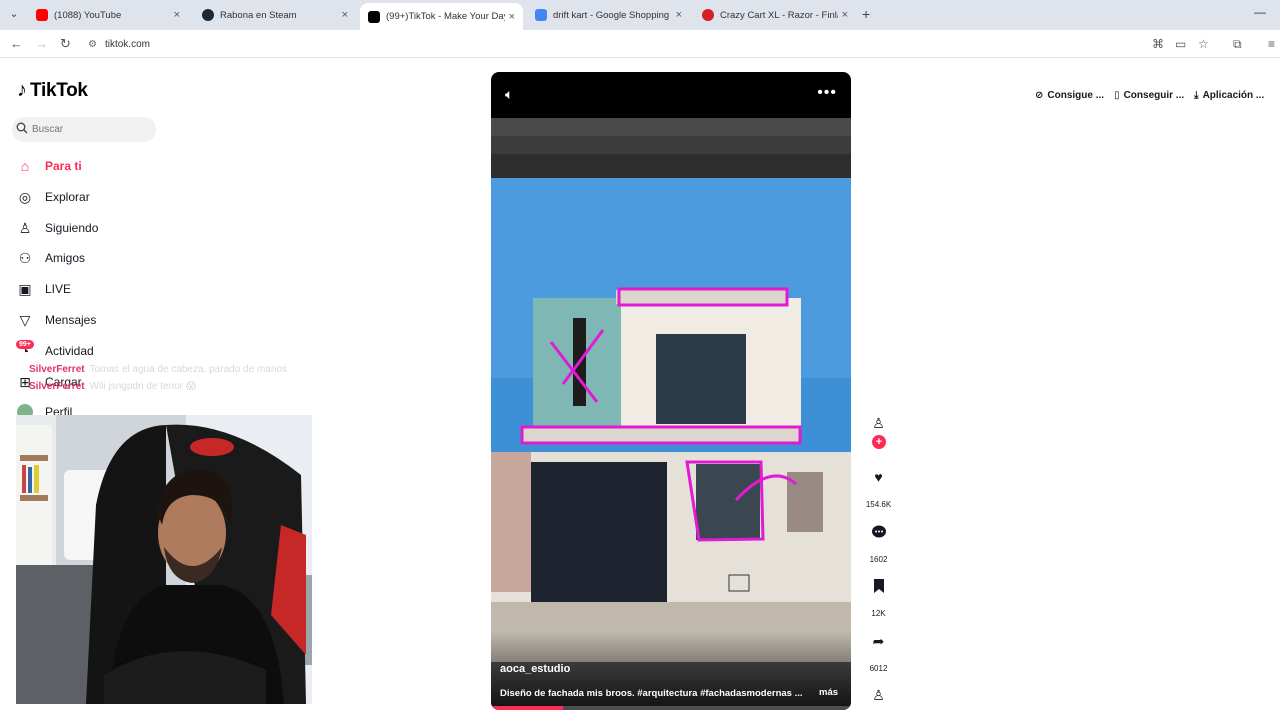  Describe the element at coordinates (1260, 12) in the screenshot. I see `minimize-icon: —` at that location.